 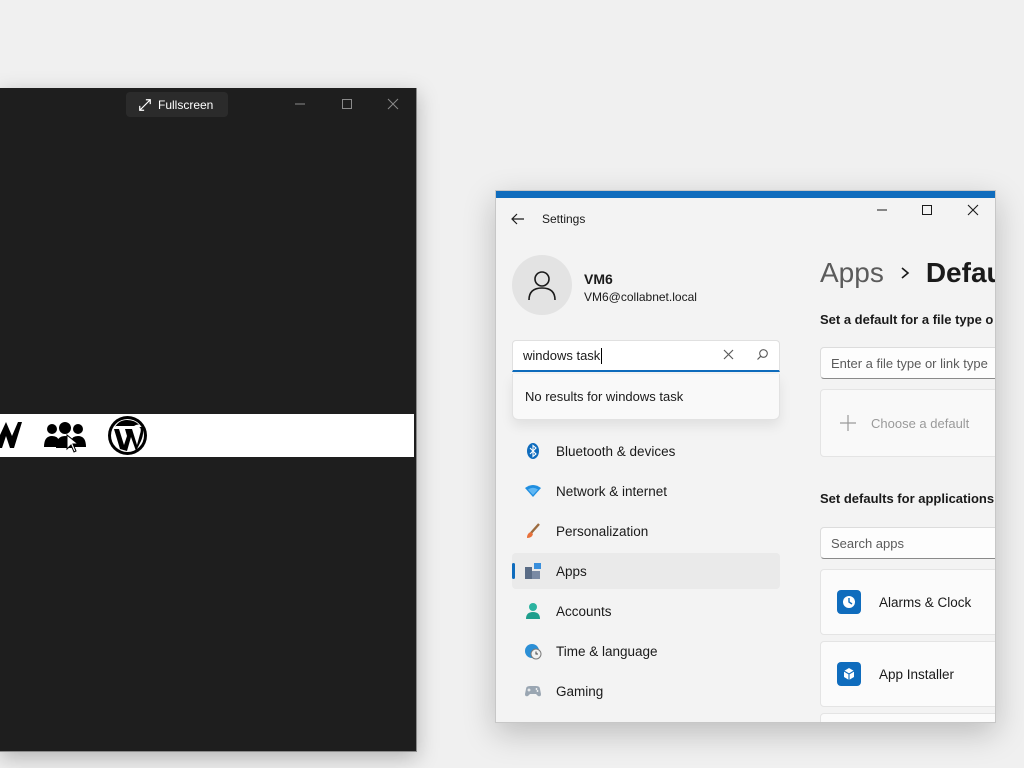 I want to click on settings-close-button, so click(x=973, y=210).